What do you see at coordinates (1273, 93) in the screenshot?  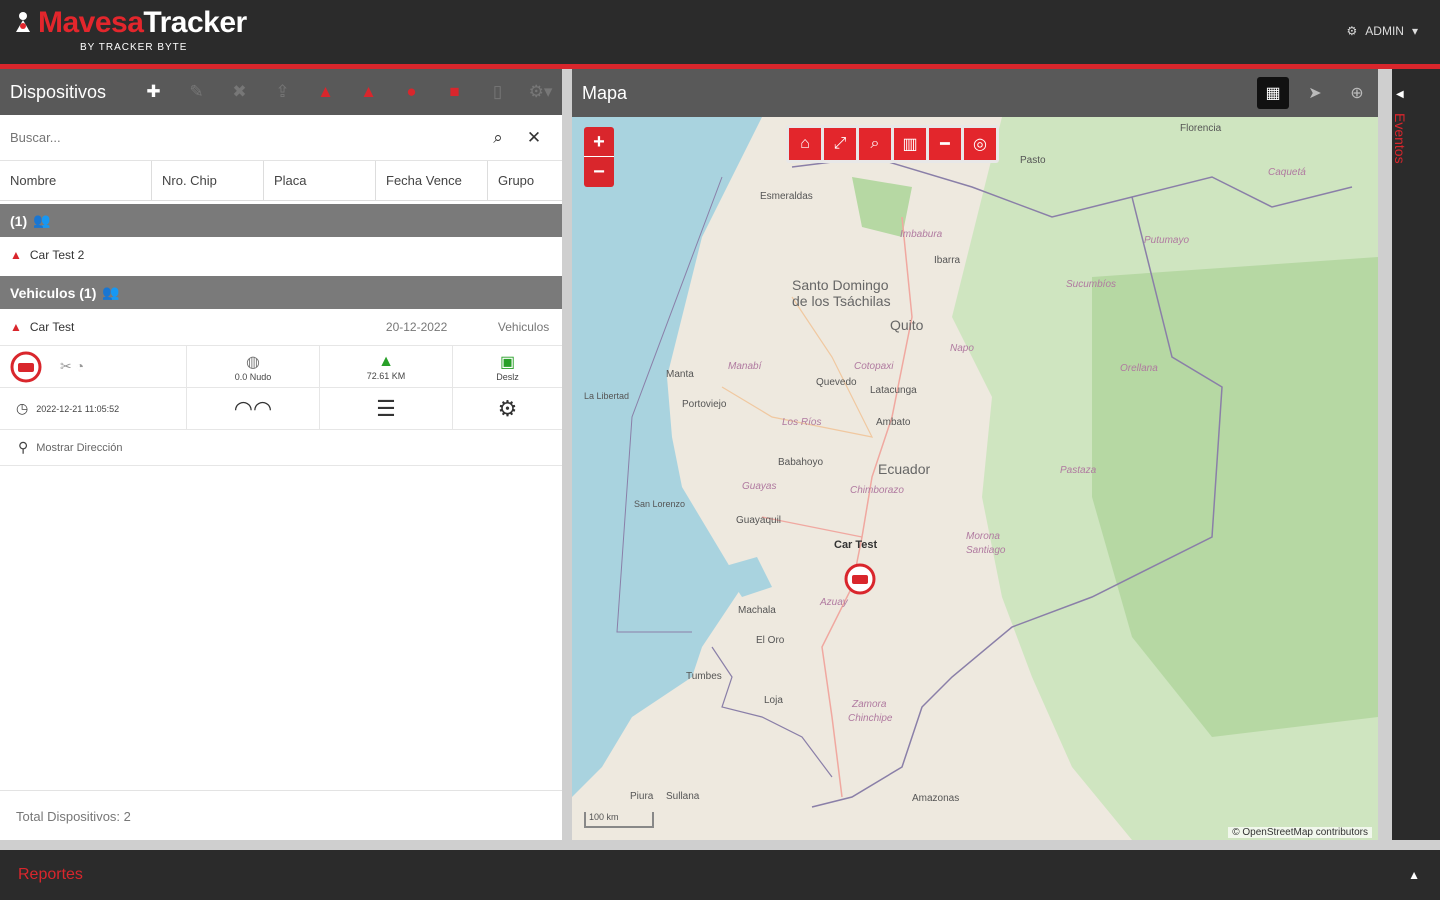 I see `layers-icon: ▦` at bounding box center [1273, 93].